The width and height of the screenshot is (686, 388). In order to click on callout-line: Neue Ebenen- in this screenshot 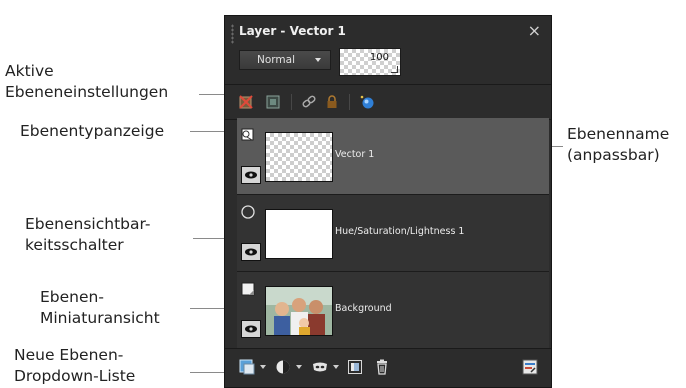, I will do `click(69, 355)`.